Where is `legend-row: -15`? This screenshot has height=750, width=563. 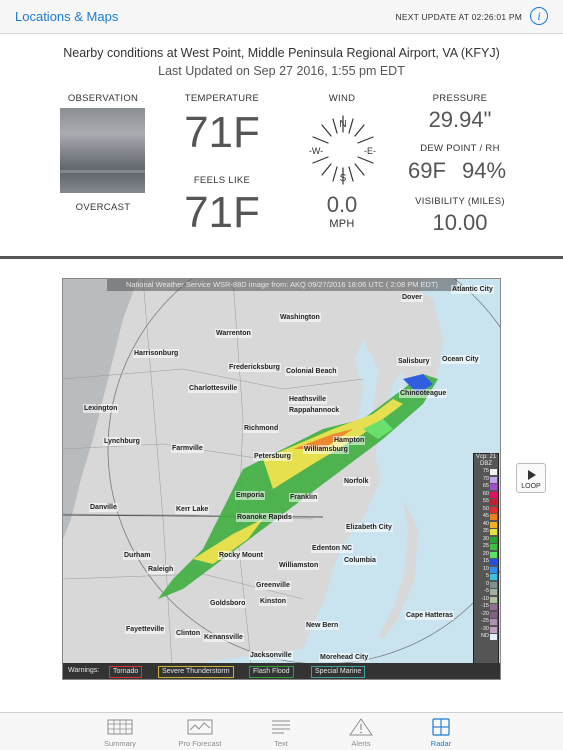
legend-row: -15 is located at coordinates (486, 607).